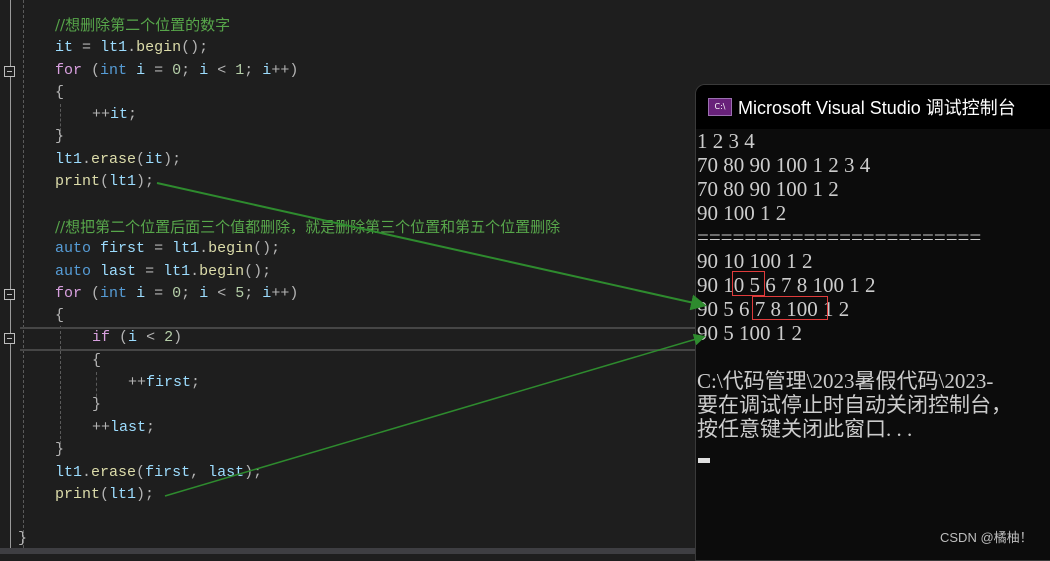  What do you see at coordinates (177, 70) in the screenshot?
I see `code-line: for (int i = 0; i < 1; i++)` at bounding box center [177, 70].